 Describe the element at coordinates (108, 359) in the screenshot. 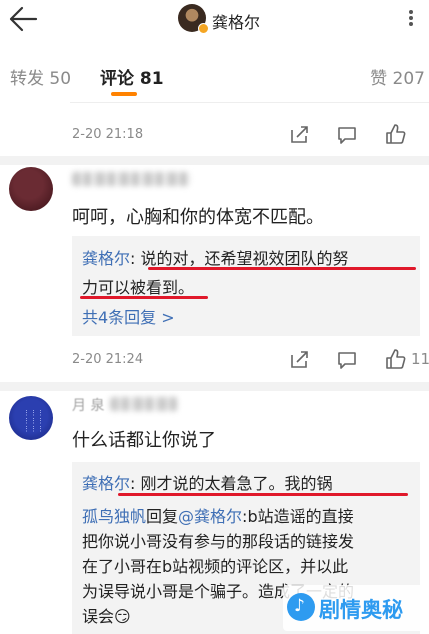

I see `timestamp: 2-20 21:24` at that location.